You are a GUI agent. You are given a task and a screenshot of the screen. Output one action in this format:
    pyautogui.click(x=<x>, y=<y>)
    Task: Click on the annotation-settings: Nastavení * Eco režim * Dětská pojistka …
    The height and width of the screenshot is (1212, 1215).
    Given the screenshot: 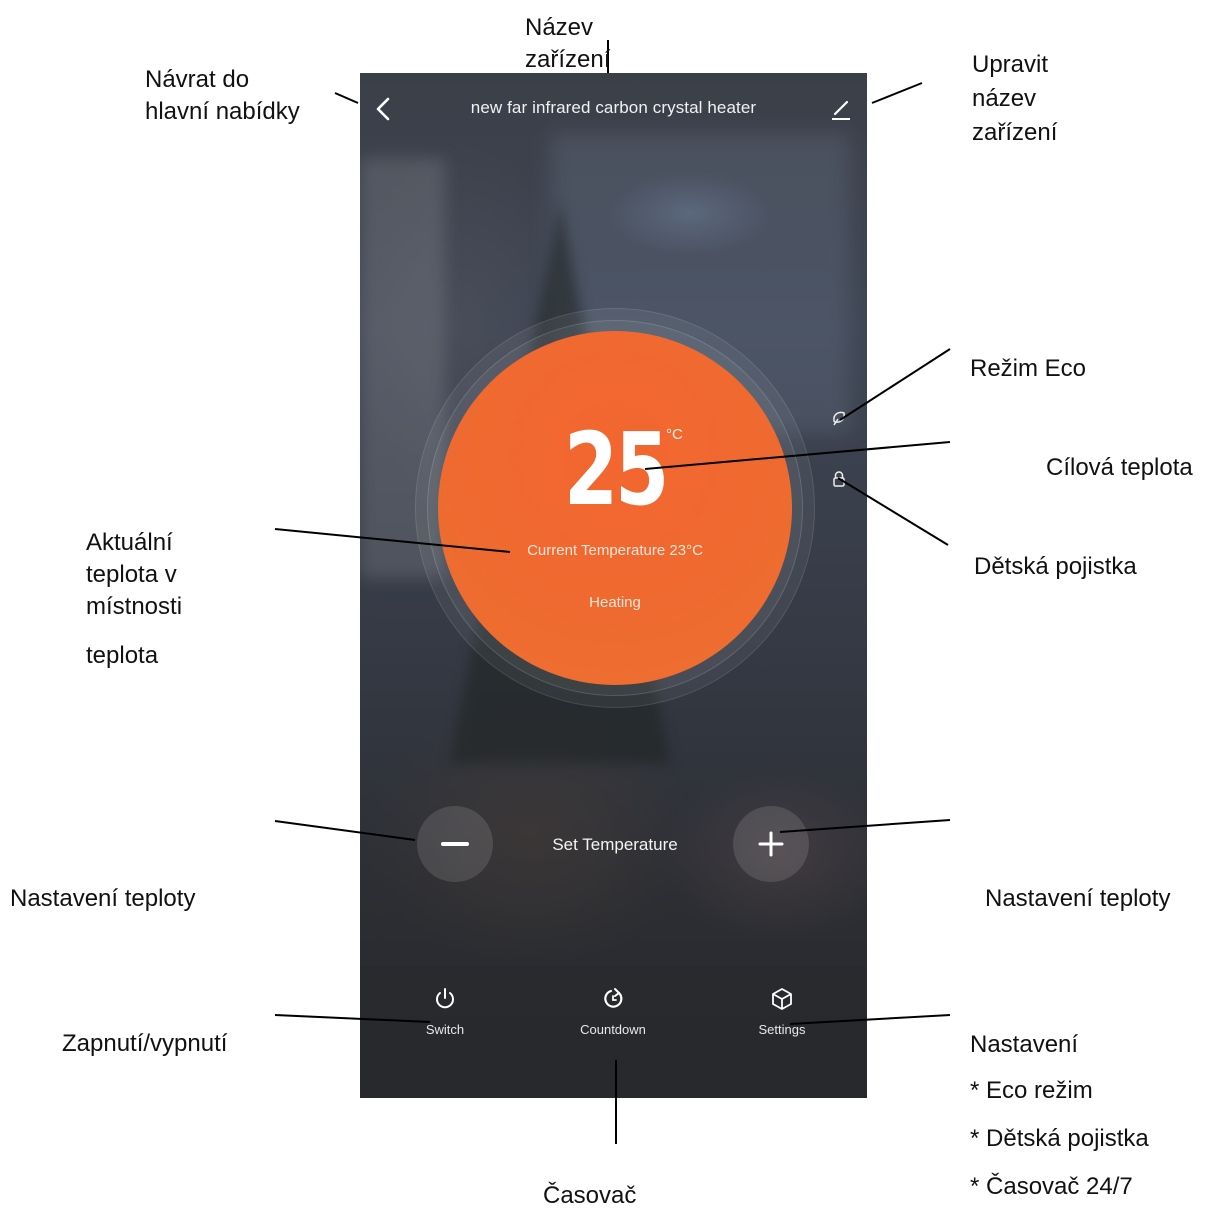 What is the action you would take?
    pyautogui.click(x=1059, y=1115)
    